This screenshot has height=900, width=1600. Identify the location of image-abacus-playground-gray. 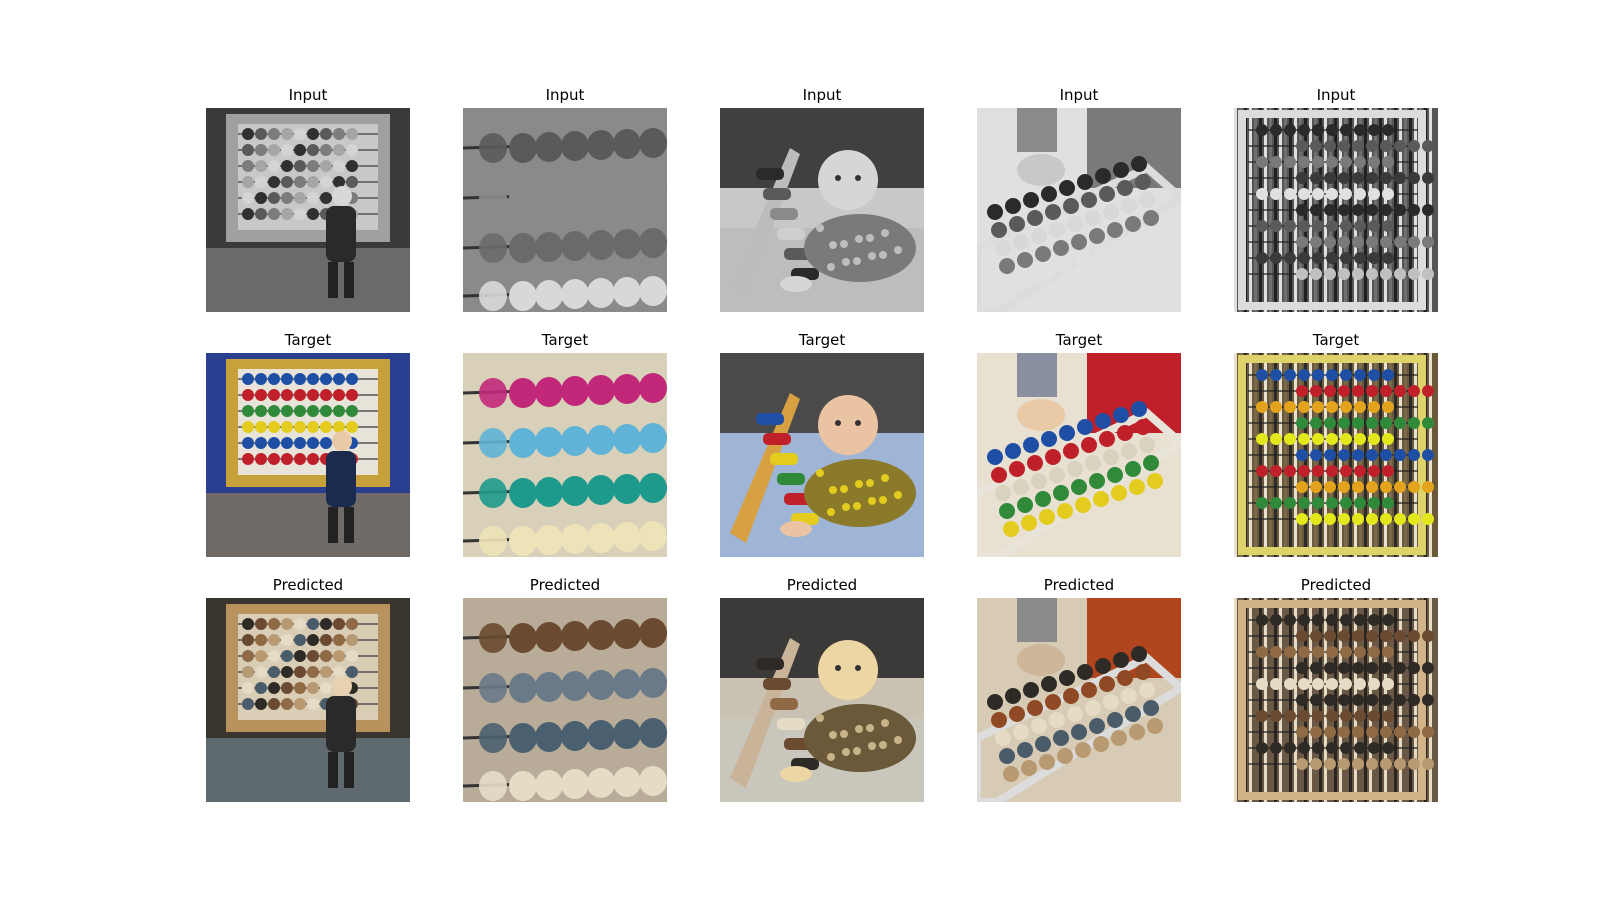
(308, 210).